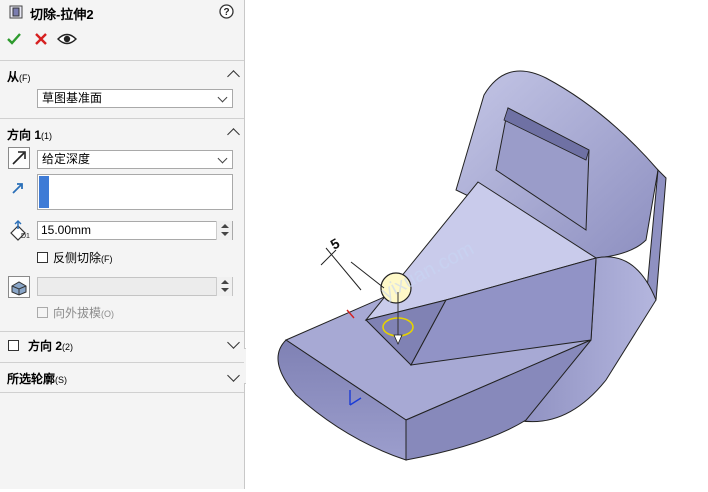  Describe the element at coordinates (77, 313) in the screenshot. I see `draft-outward-text: 向外拔模` at that location.